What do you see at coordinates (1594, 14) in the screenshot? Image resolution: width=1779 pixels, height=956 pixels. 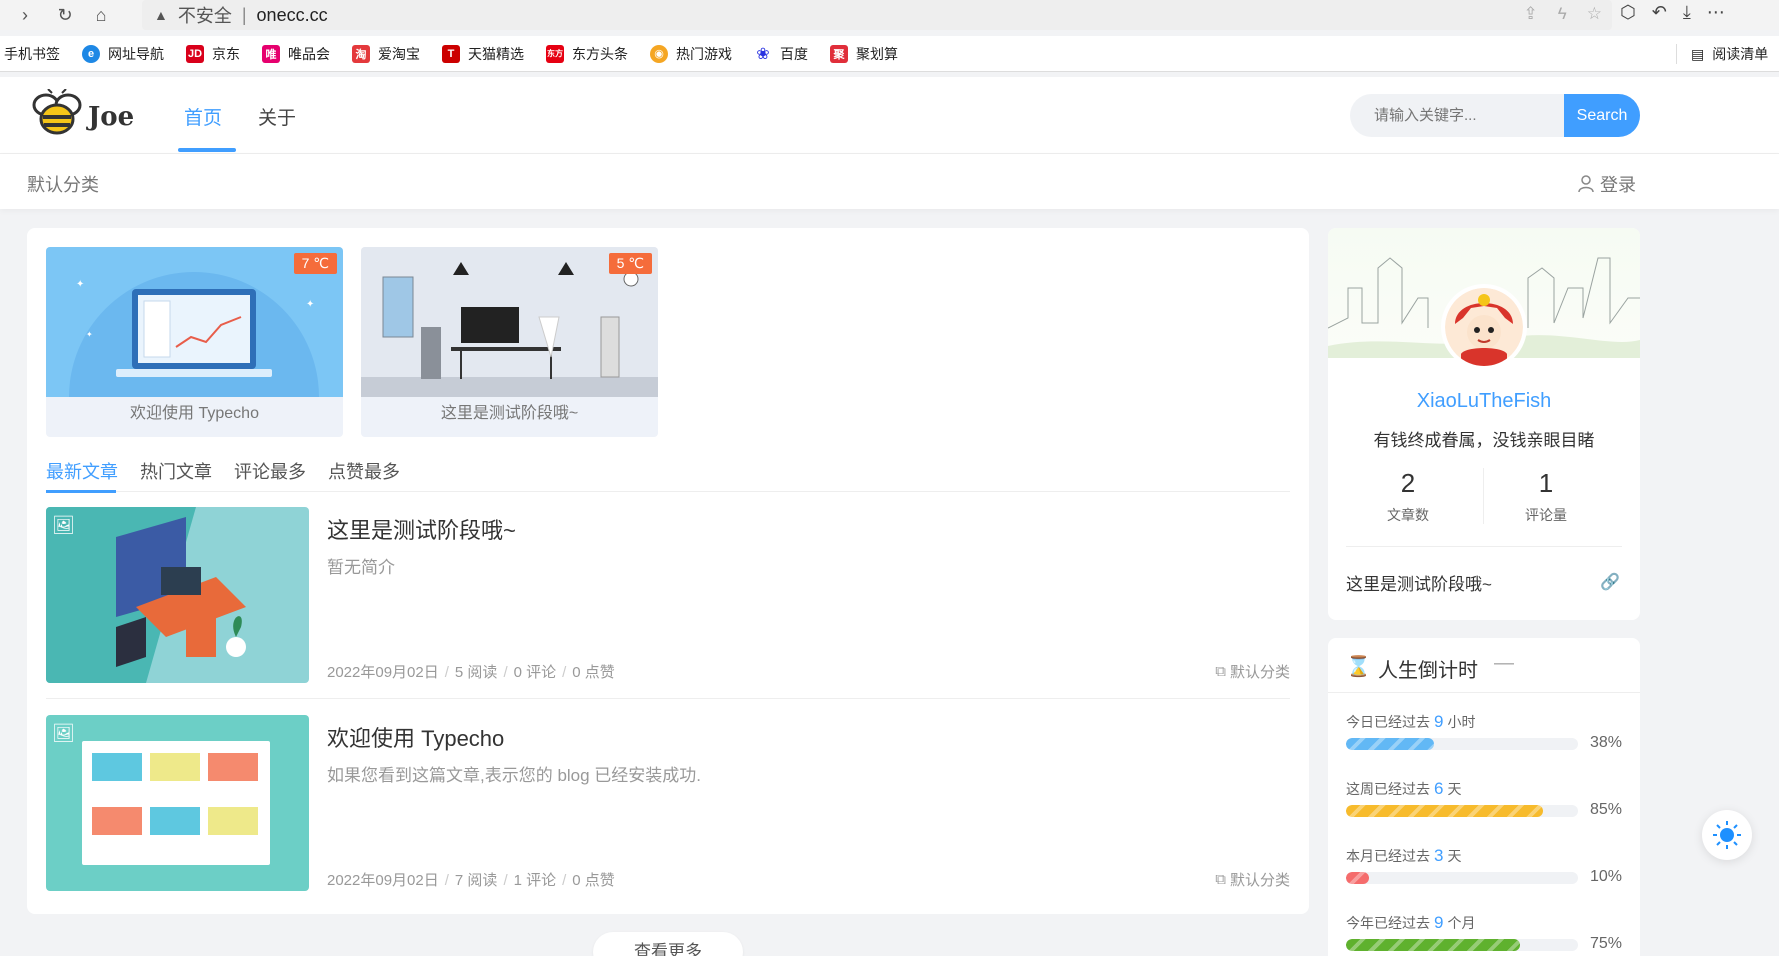 I see `star-icon: ☆` at bounding box center [1594, 14].